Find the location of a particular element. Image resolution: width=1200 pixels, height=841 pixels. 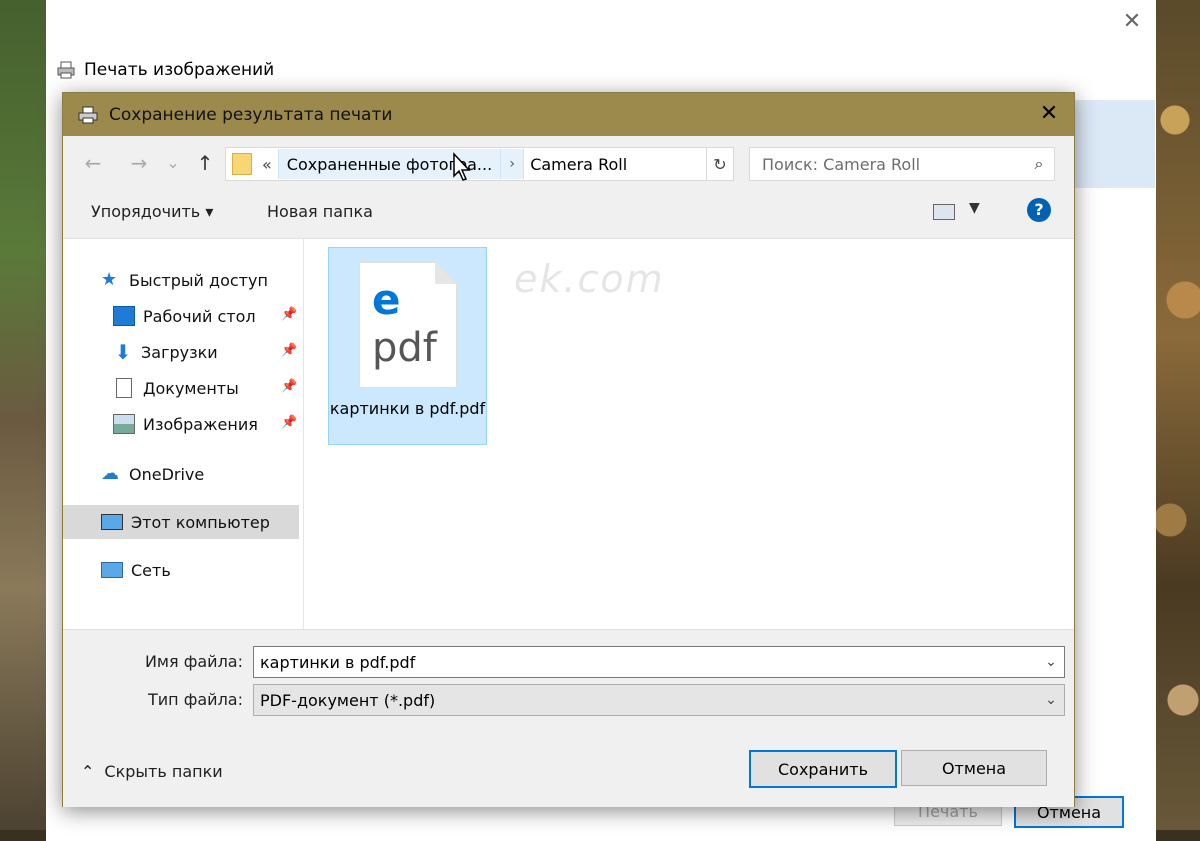

nav-pictures-label: Изображения is located at coordinates (200, 424).